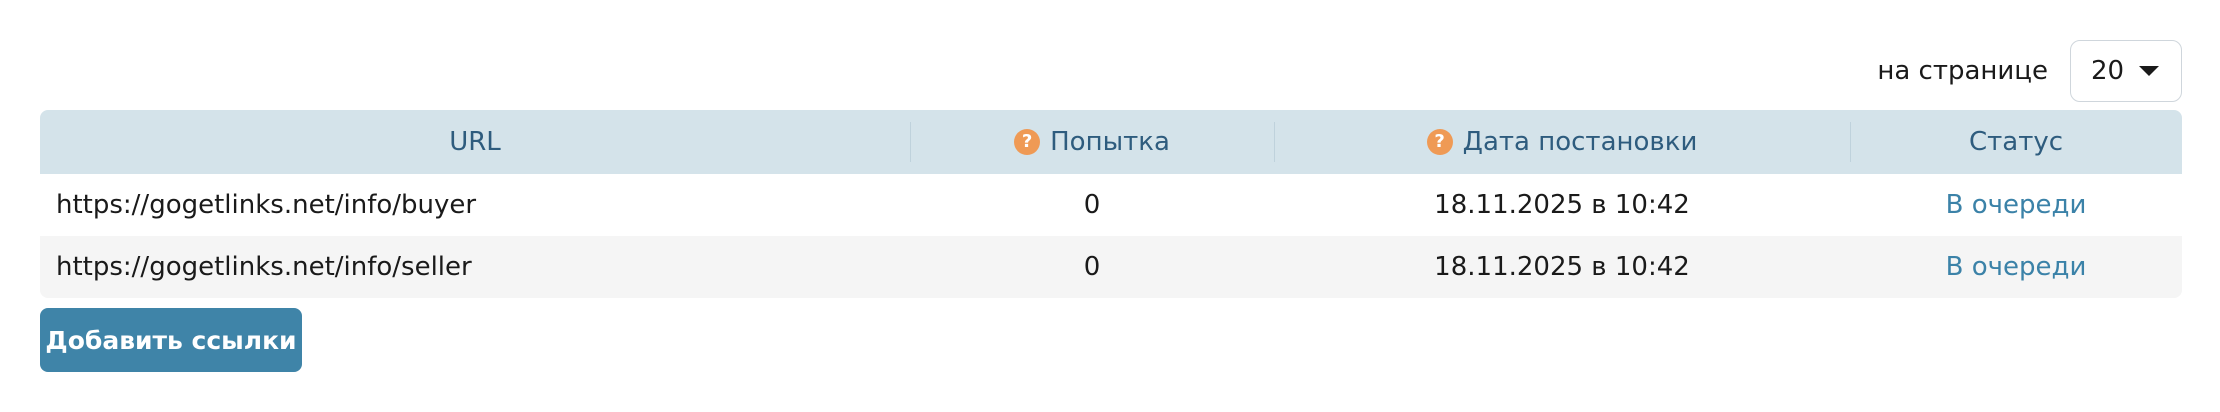 The height and width of the screenshot is (412, 2220). I want to click on column-header-date-label: Дата постановки, so click(1580, 142).